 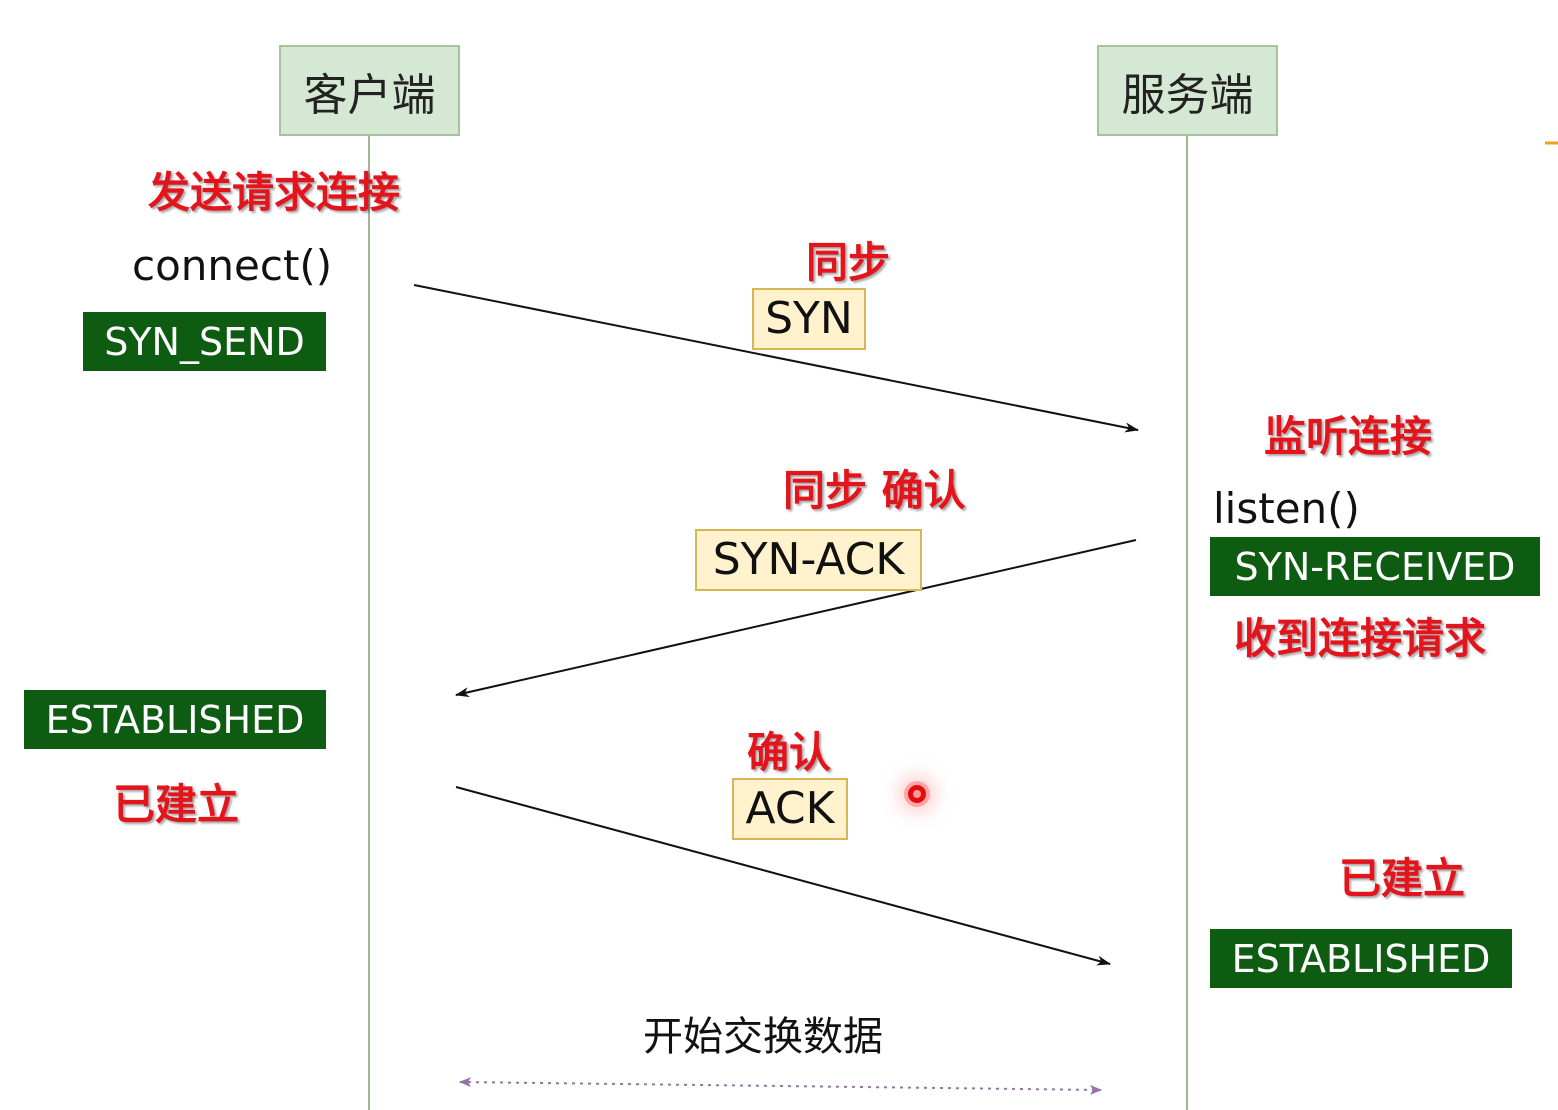 I want to click on syn-ack-note: 同步 确认, so click(x=874, y=490).